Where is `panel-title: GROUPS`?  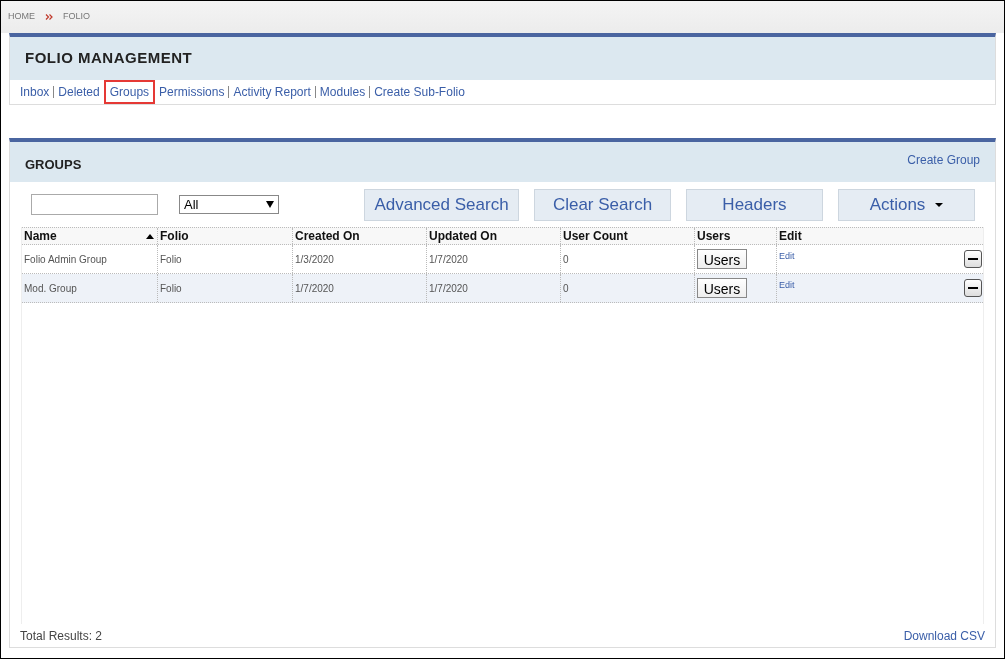
panel-title: GROUPS is located at coordinates (53, 165).